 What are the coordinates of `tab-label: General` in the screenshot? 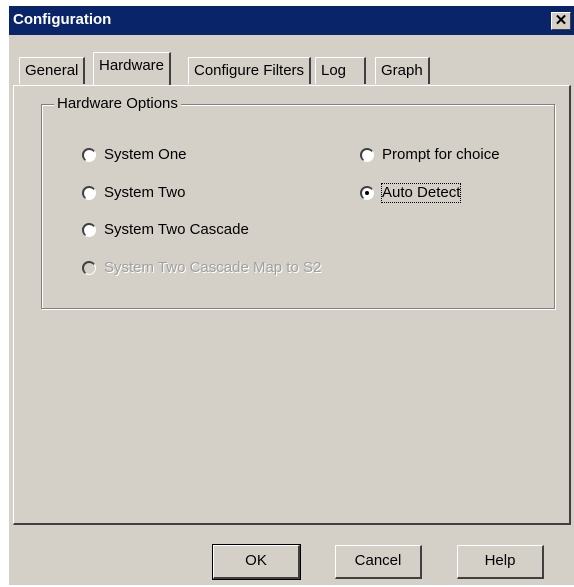 It's located at (52, 70).